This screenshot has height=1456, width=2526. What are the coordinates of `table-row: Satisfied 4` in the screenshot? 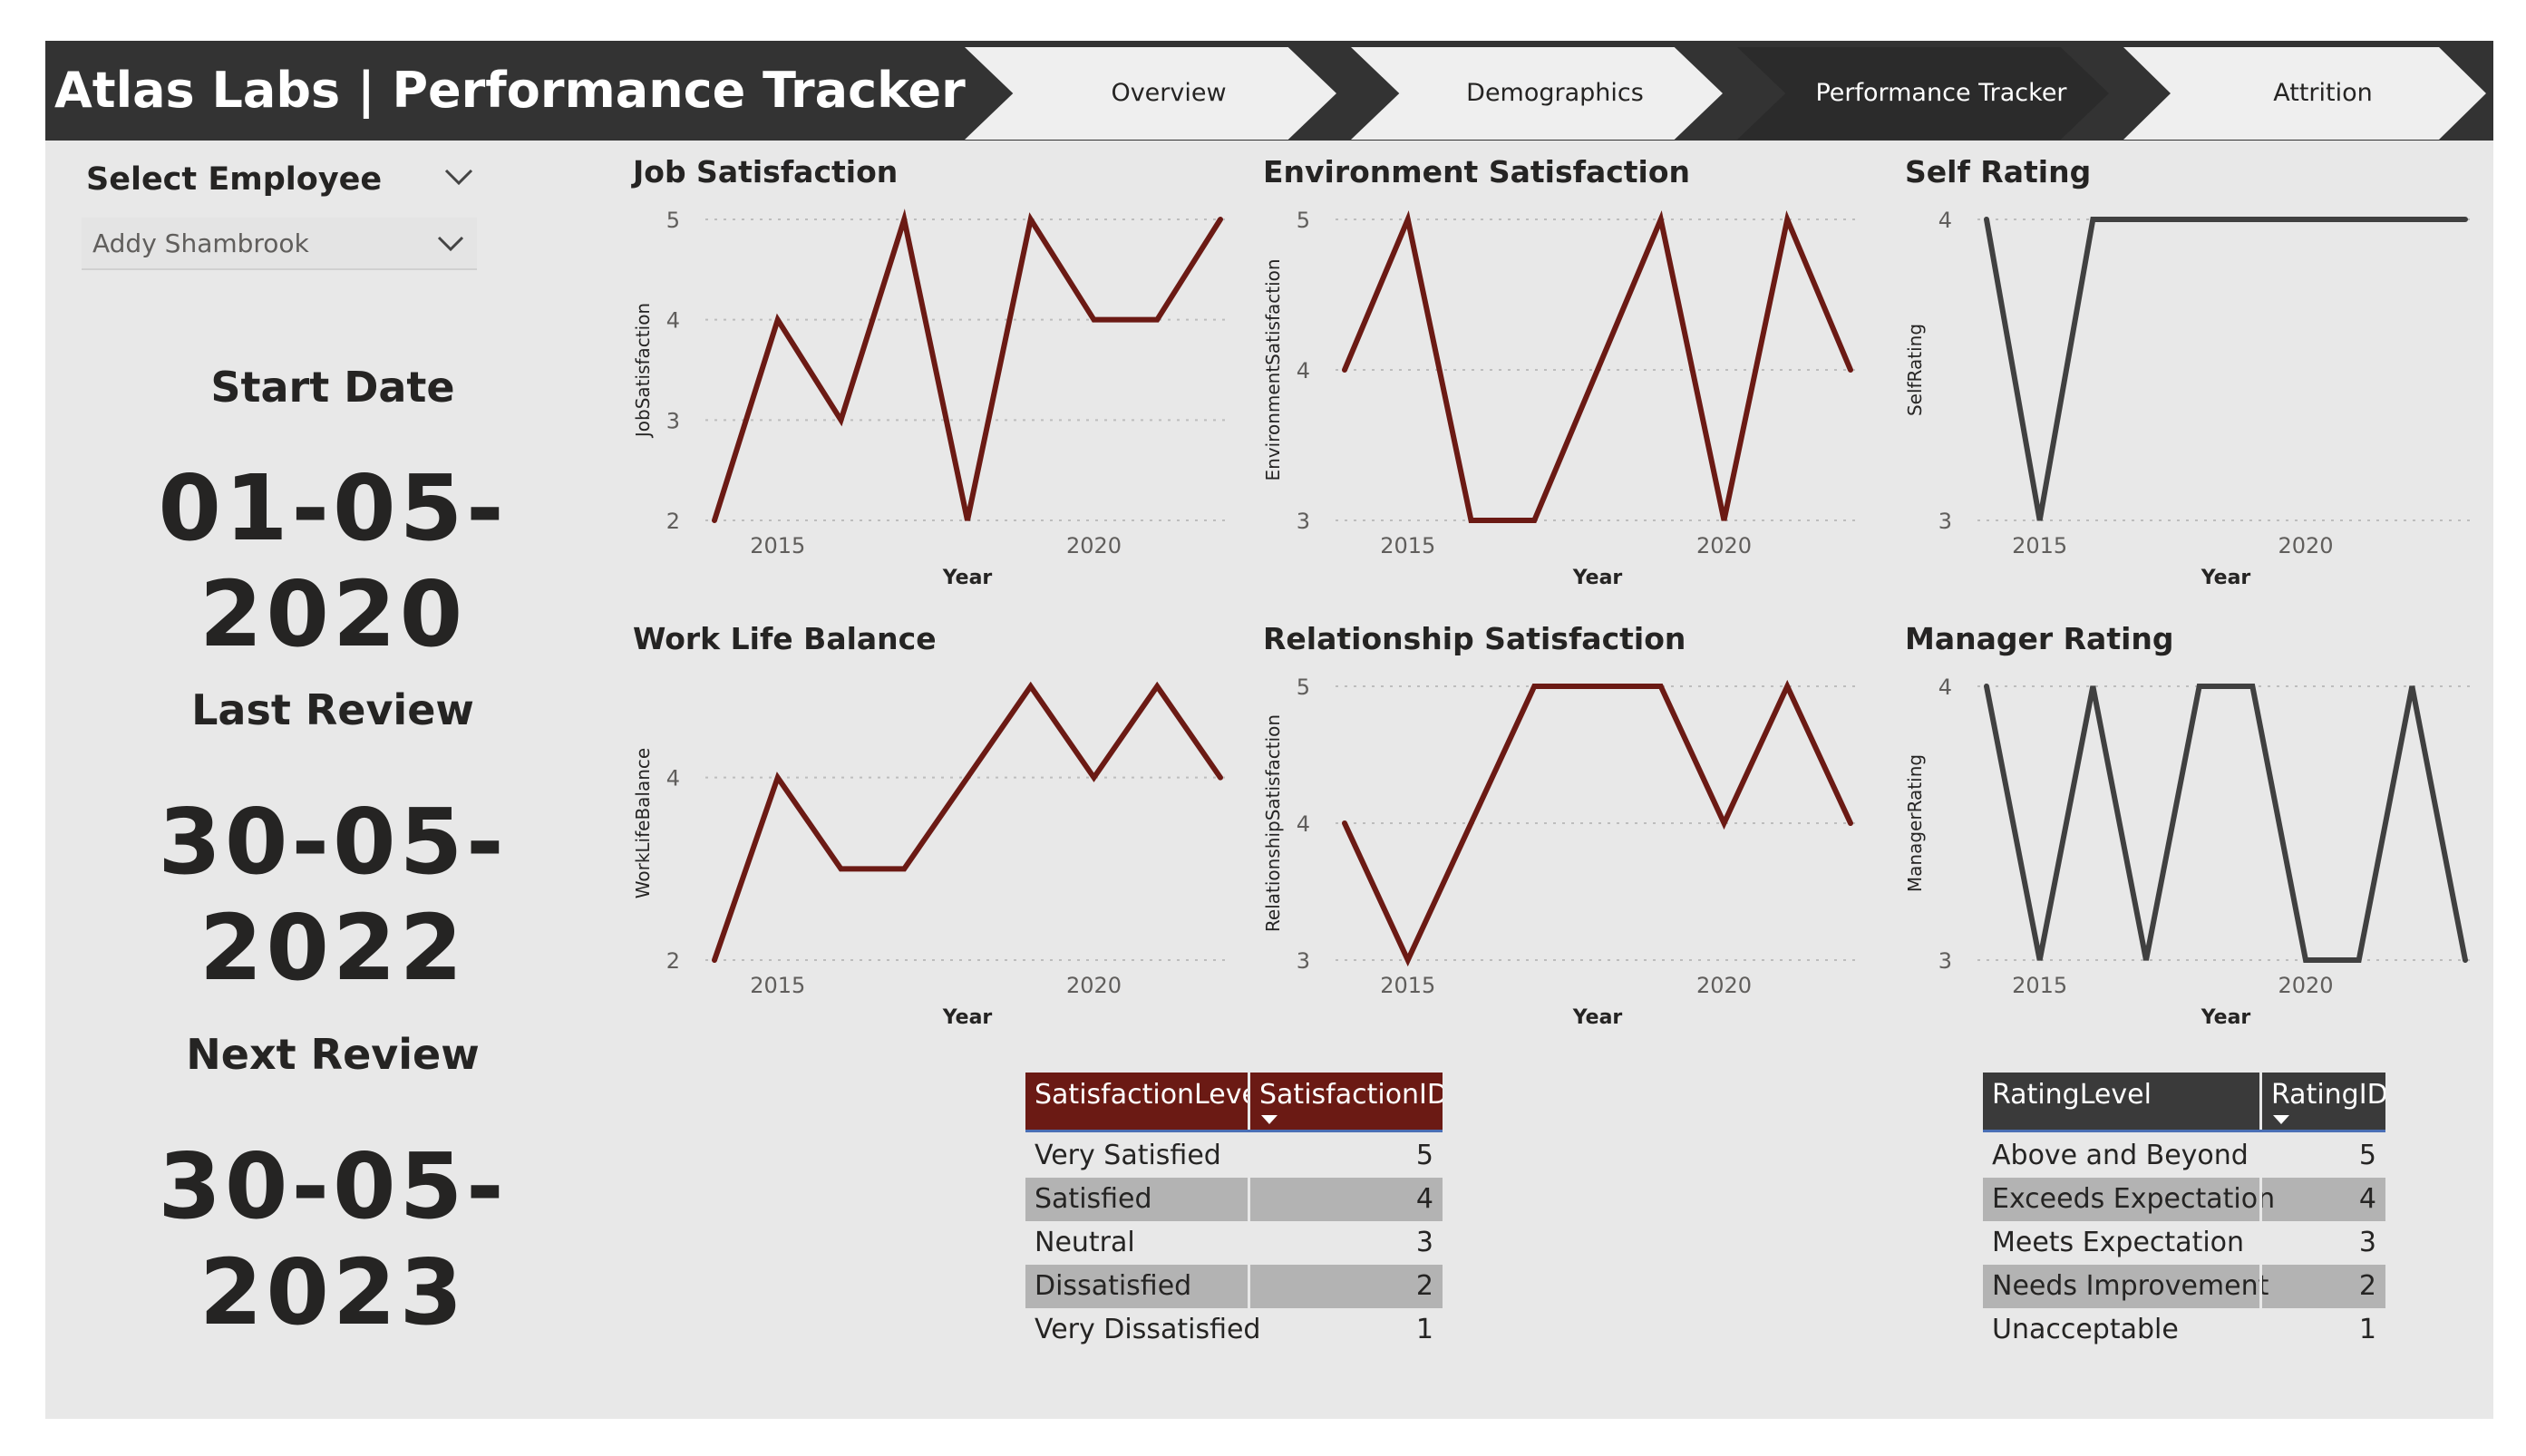 It's located at (1234, 1199).